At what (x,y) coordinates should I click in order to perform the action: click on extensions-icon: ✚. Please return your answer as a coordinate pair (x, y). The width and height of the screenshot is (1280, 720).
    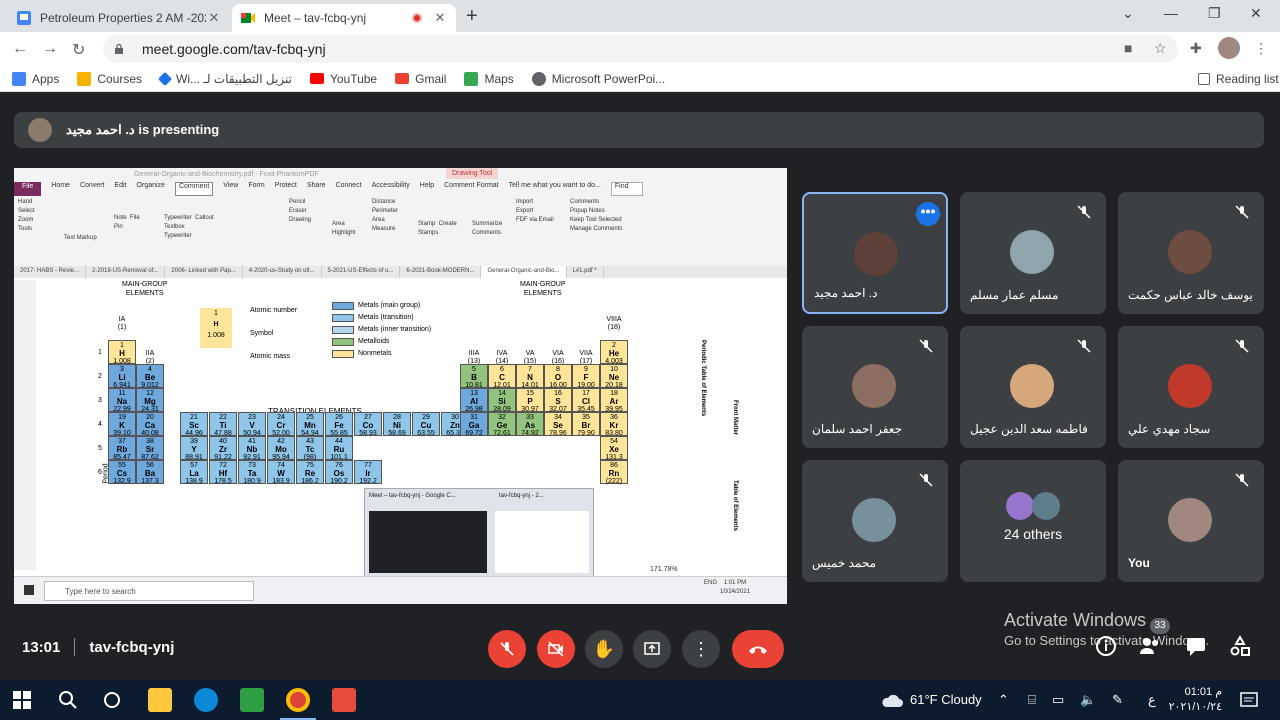
    Looking at the image, I should click on (1196, 48).